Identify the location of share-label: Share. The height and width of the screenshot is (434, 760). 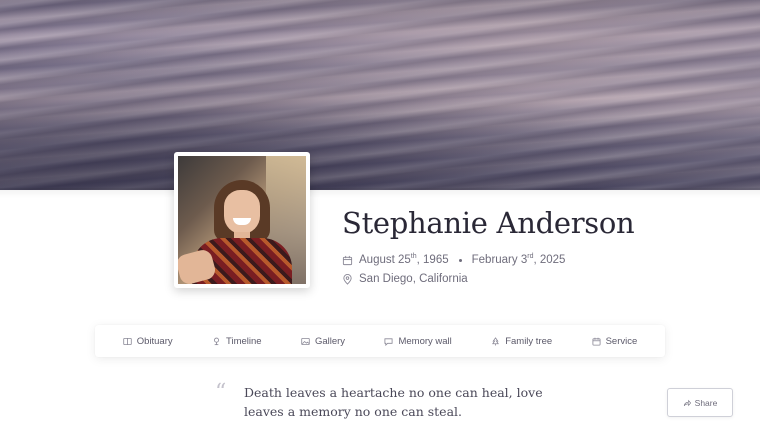
(706, 402).